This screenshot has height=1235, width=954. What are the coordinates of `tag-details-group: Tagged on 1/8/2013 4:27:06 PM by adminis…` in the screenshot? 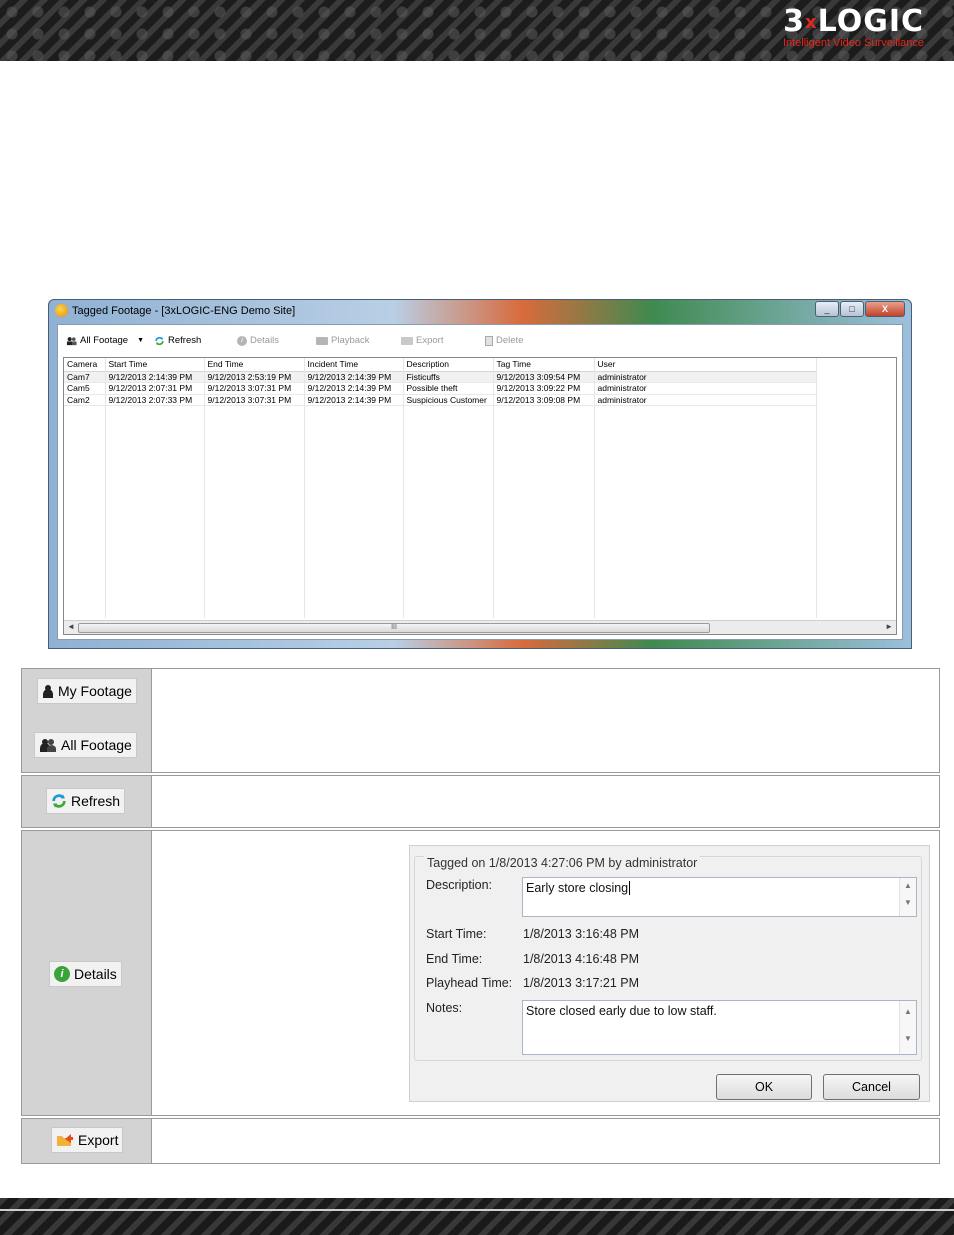 It's located at (668, 958).